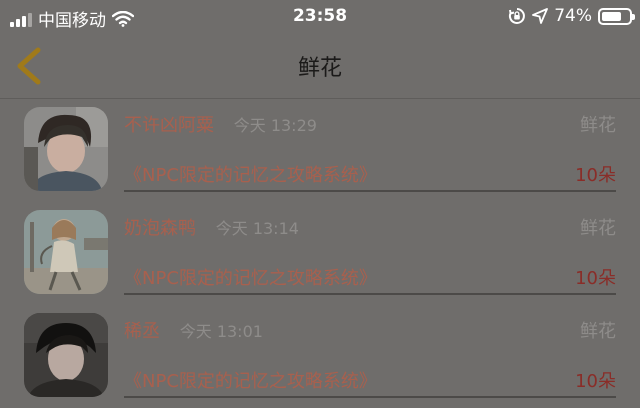  I want to click on status-right: 74%, so click(571, 16).